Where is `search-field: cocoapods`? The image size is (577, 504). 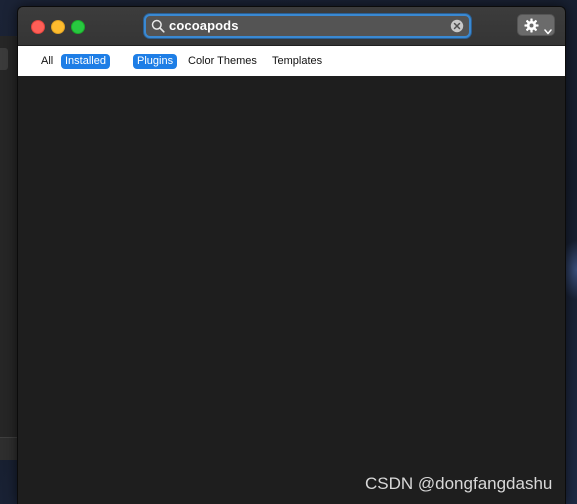 search-field: cocoapods is located at coordinates (307, 26).